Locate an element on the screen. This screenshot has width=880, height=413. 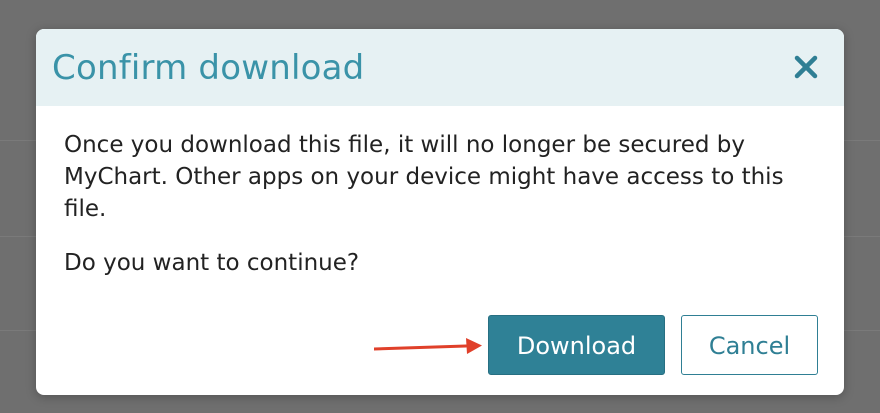
dialog-question: Do you want to continue? is located at coordinates (212, 263).